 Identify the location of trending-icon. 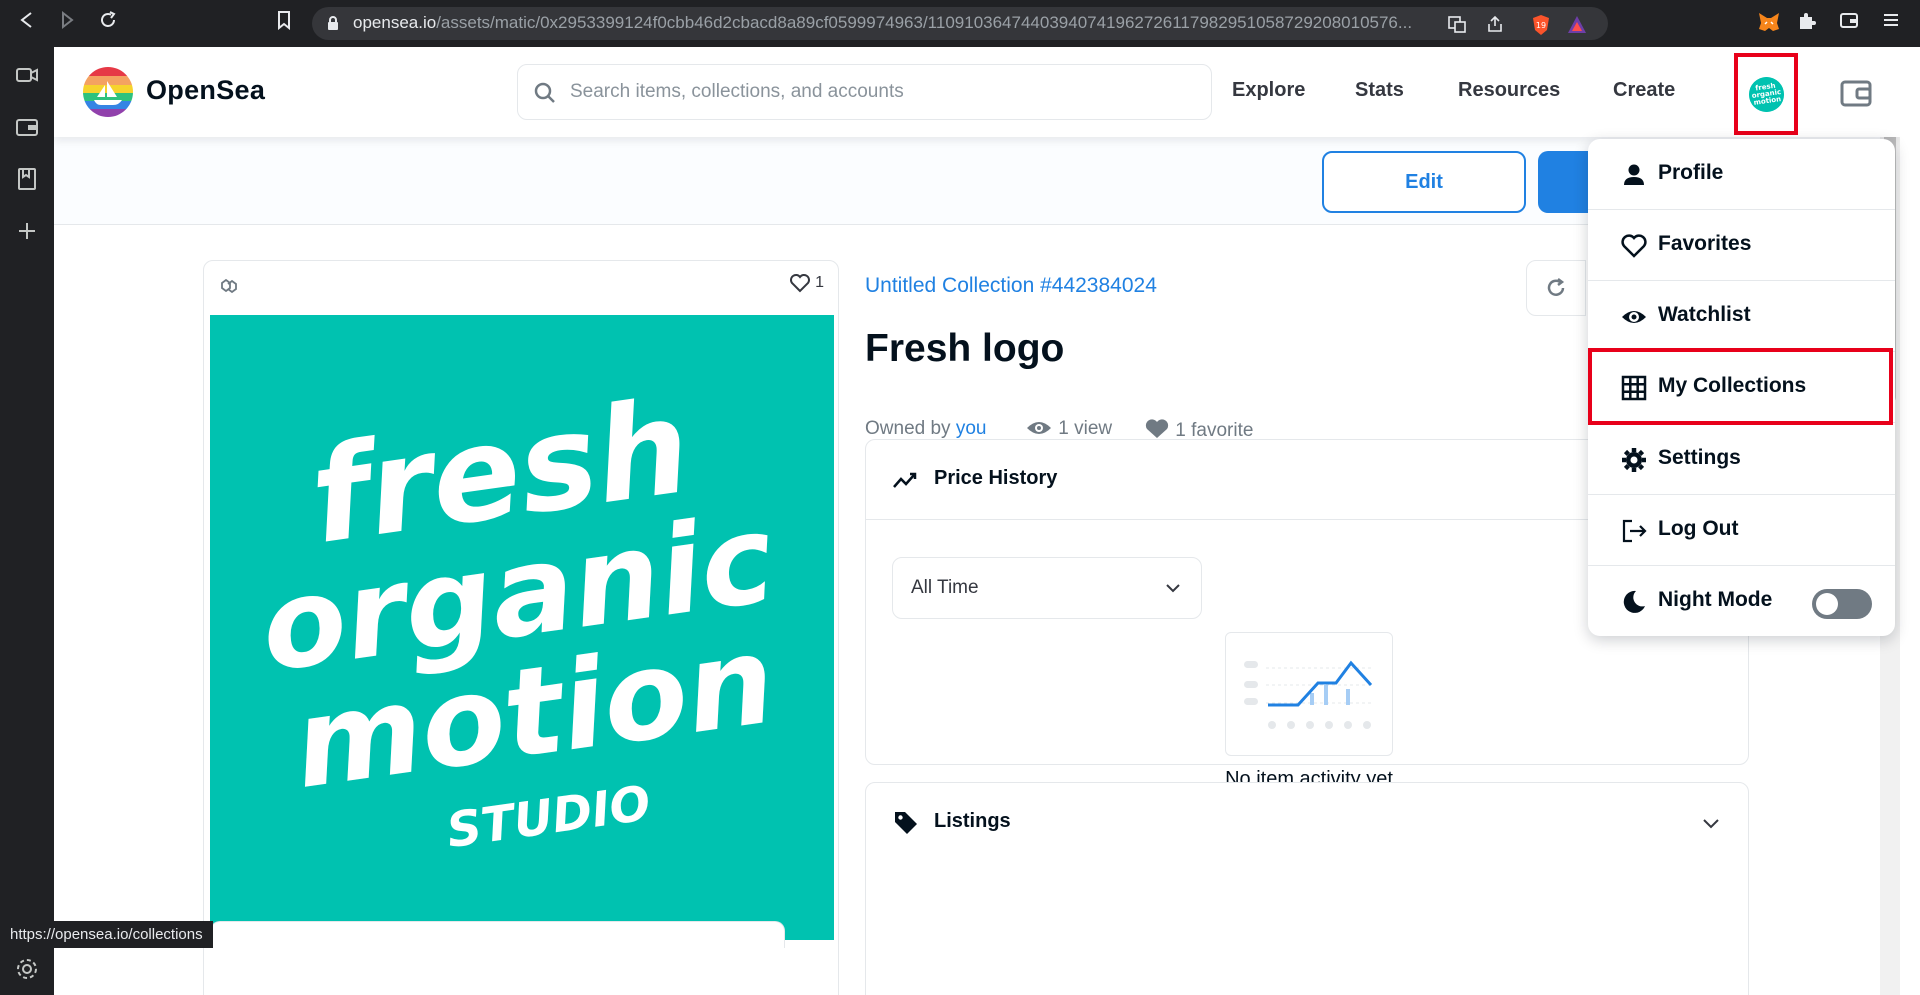
(905, 480).